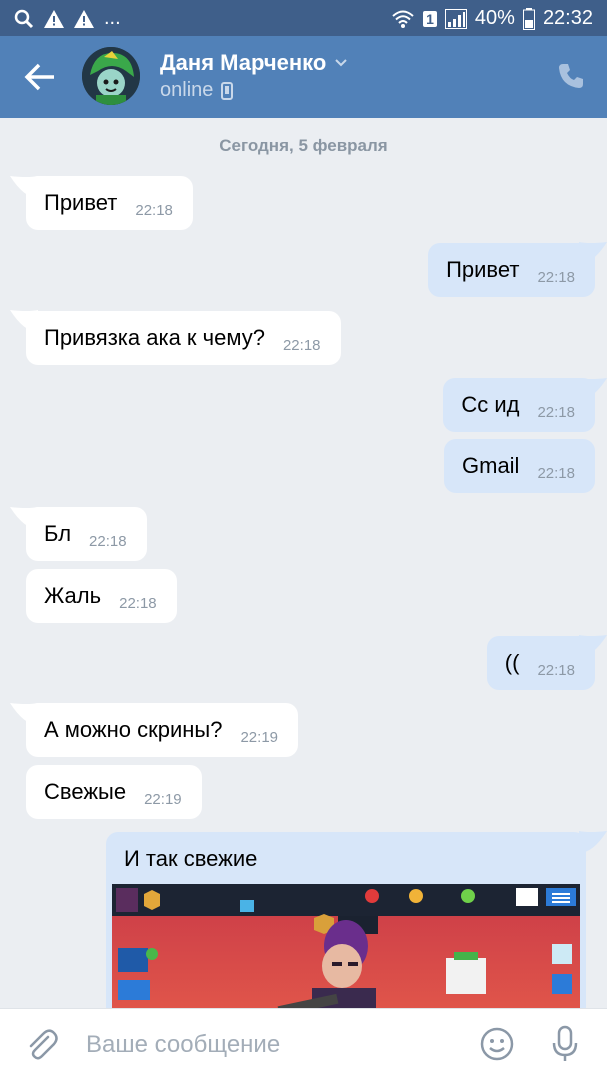 The image size is (607, 1080). I want to click on wifi-icon, so click(403, 19).